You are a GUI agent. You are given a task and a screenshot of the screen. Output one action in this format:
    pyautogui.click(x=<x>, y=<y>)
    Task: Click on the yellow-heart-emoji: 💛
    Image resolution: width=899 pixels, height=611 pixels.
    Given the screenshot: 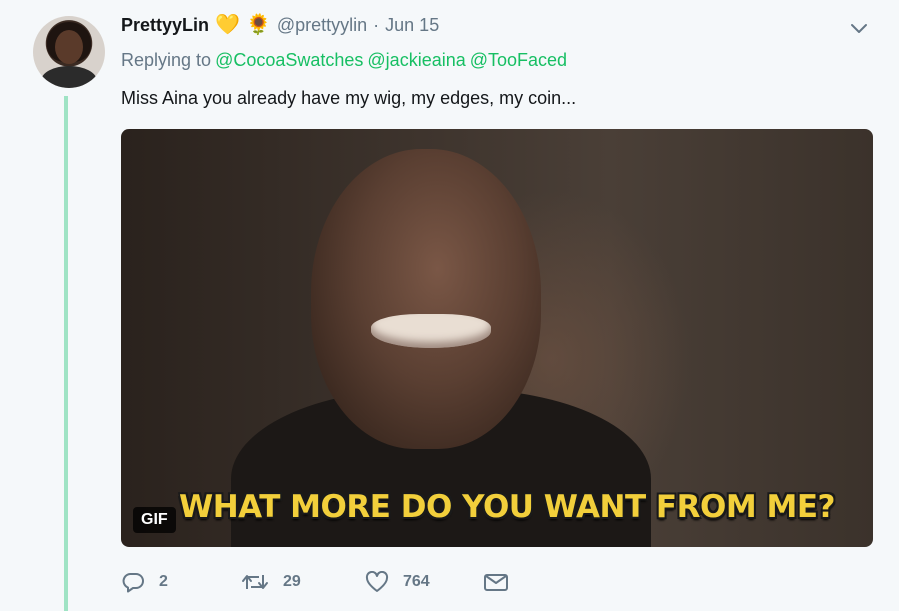 What is the action you would take?
    pyautogui.click(x=227, y=25)
    